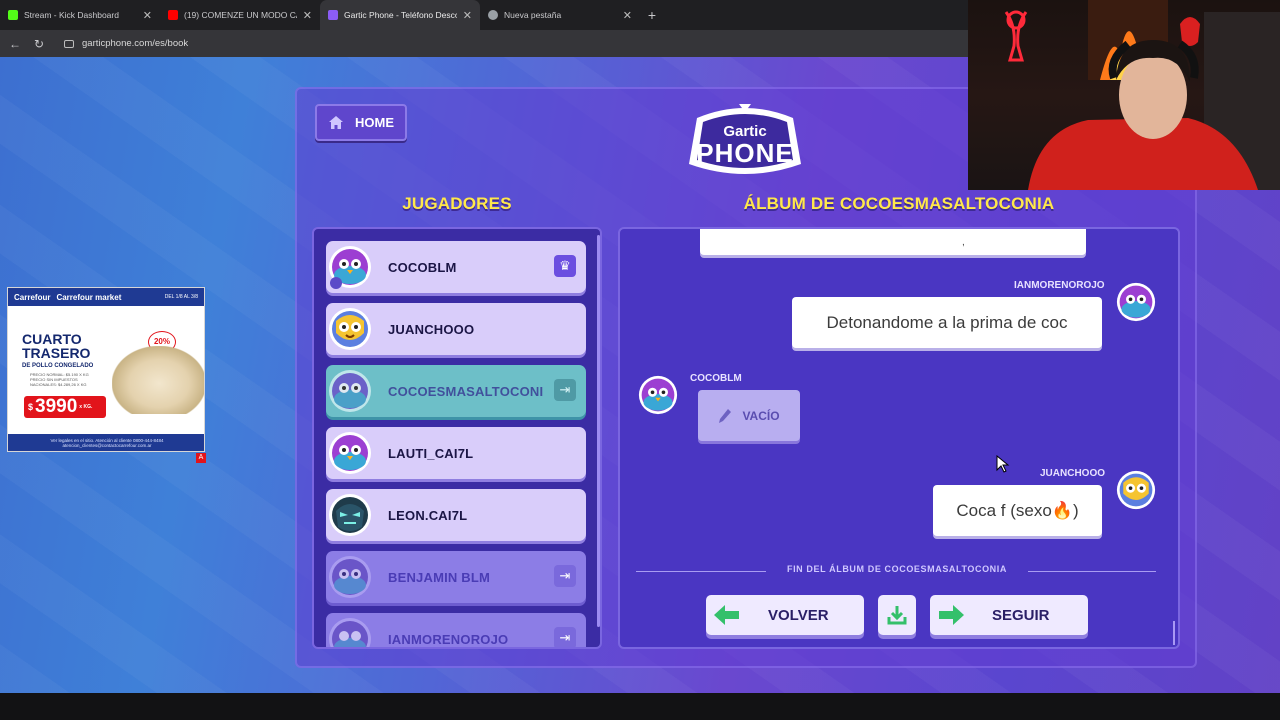  What do you see at coordinates (1021, 615) in the screenshot?
I see `next-label: SEGUIR` at bounding box center [1021, 615].